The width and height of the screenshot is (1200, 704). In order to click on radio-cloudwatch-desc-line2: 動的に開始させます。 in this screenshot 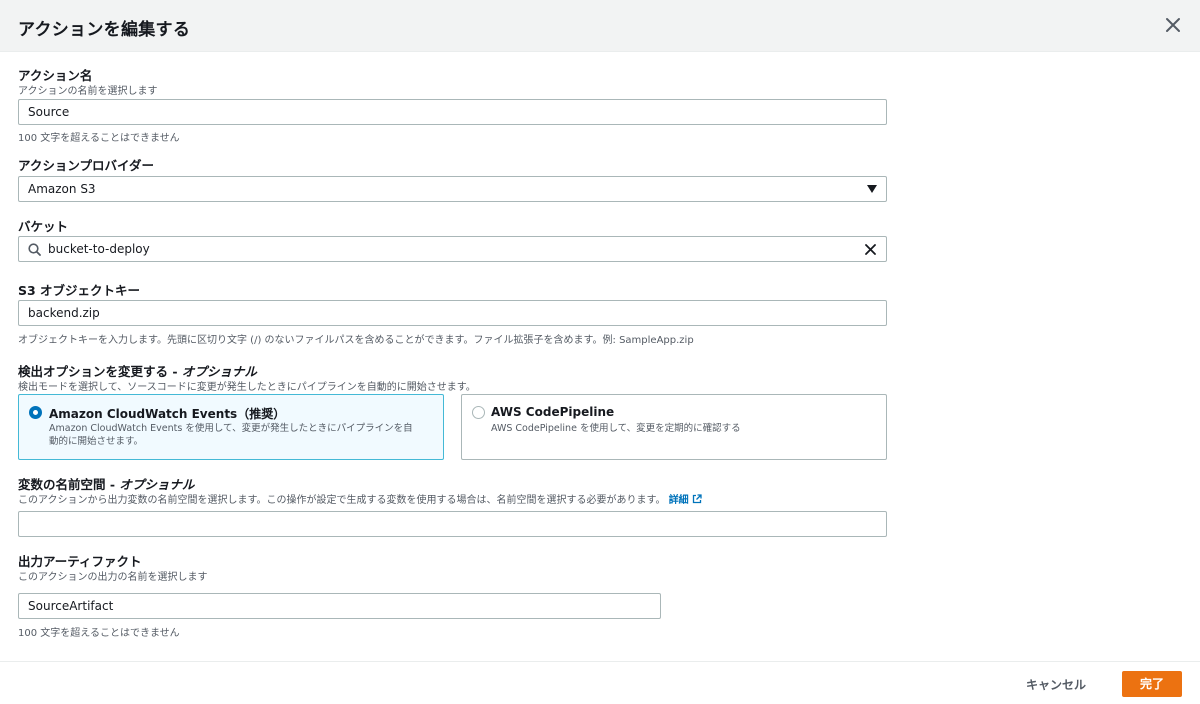, I will do `click(96, 441)`.